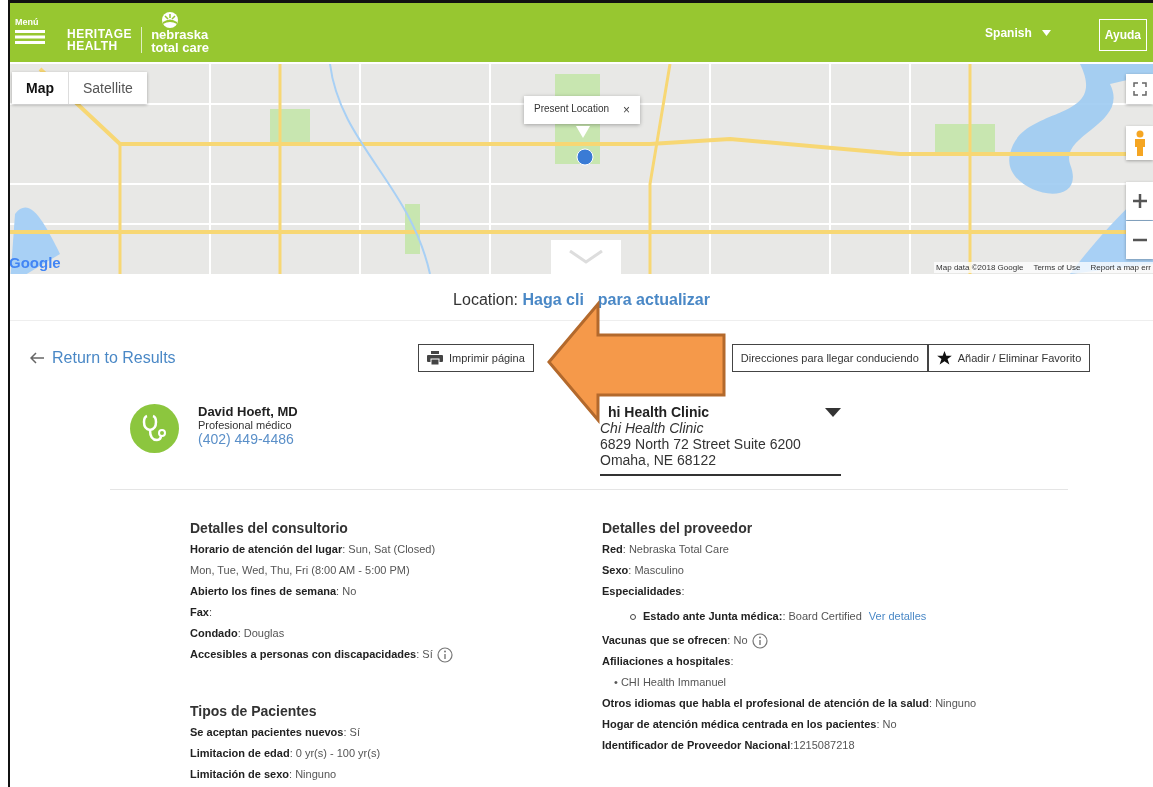  Describe the element at coordinates (180, 40) in the screenshot. I see `nebraska-total-care-logo: nebraska total care` at that location.